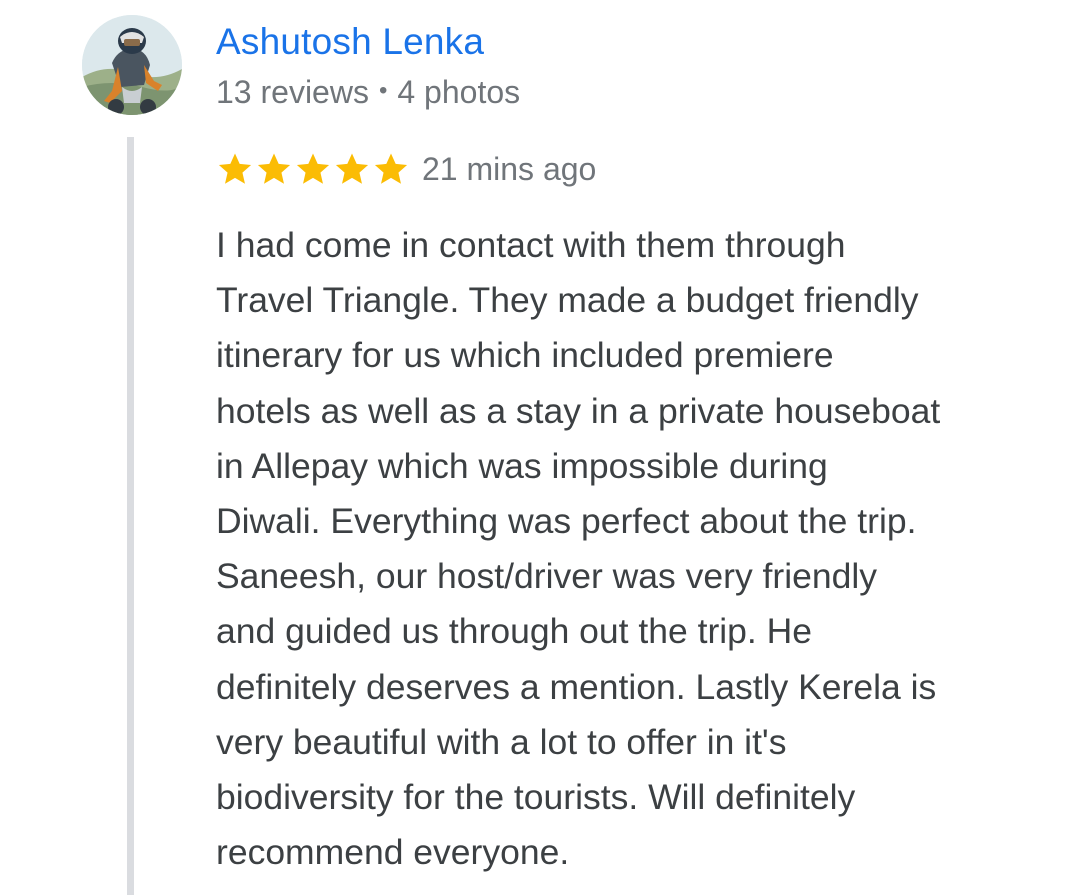  I want to click on rating-row: 21 mins ago, so click(406, 169).